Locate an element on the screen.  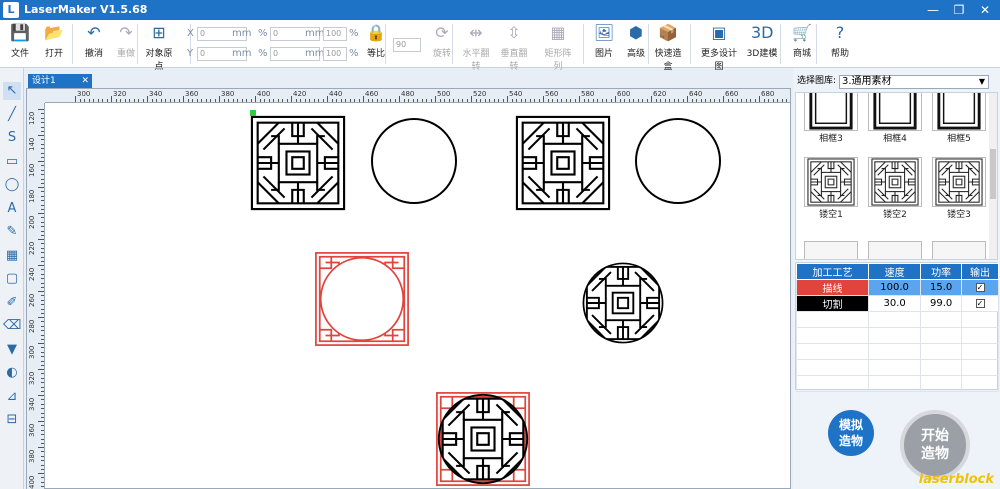
toolbar-cart-button: 🛒 商城 is located at coordinates (802, 40).